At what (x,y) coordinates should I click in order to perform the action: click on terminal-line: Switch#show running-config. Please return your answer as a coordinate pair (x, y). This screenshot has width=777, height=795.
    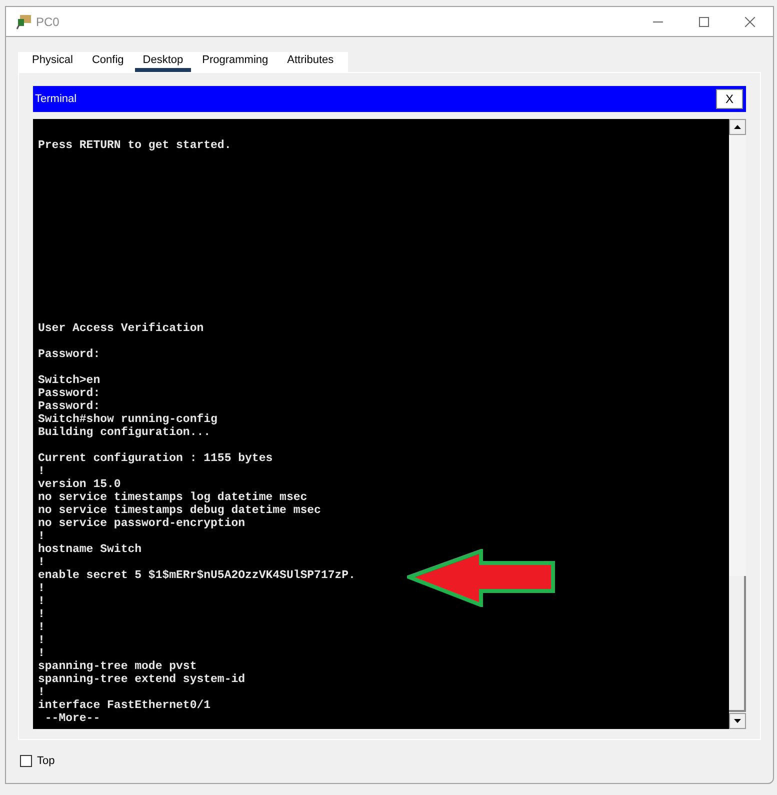
    Looking at the image, I should click on (128, 419).